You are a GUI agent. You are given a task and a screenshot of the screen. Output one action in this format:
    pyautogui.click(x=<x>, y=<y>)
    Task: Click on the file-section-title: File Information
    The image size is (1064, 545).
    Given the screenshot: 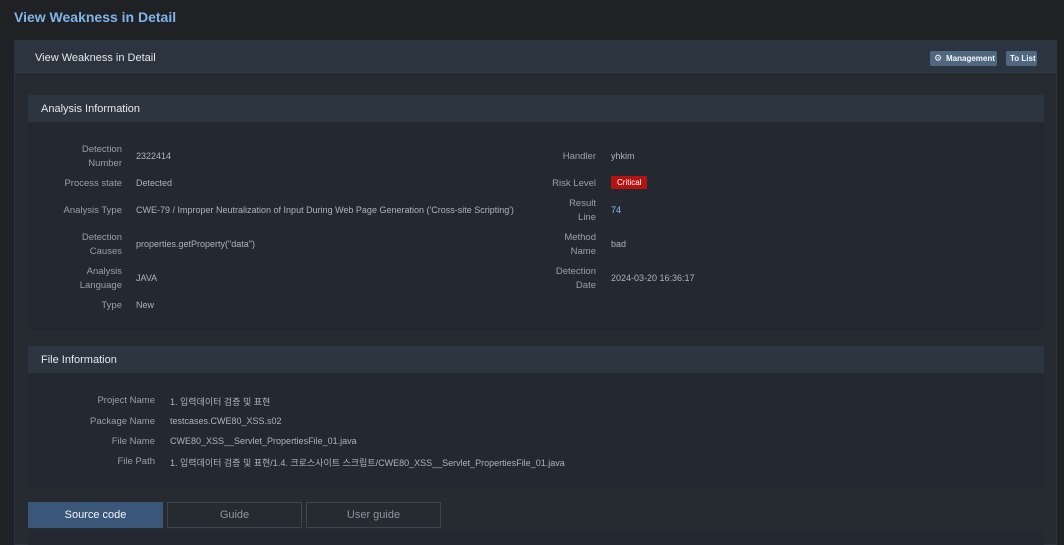 What is the action you would take?
    pyautogui.click(x=79, y=360)
    